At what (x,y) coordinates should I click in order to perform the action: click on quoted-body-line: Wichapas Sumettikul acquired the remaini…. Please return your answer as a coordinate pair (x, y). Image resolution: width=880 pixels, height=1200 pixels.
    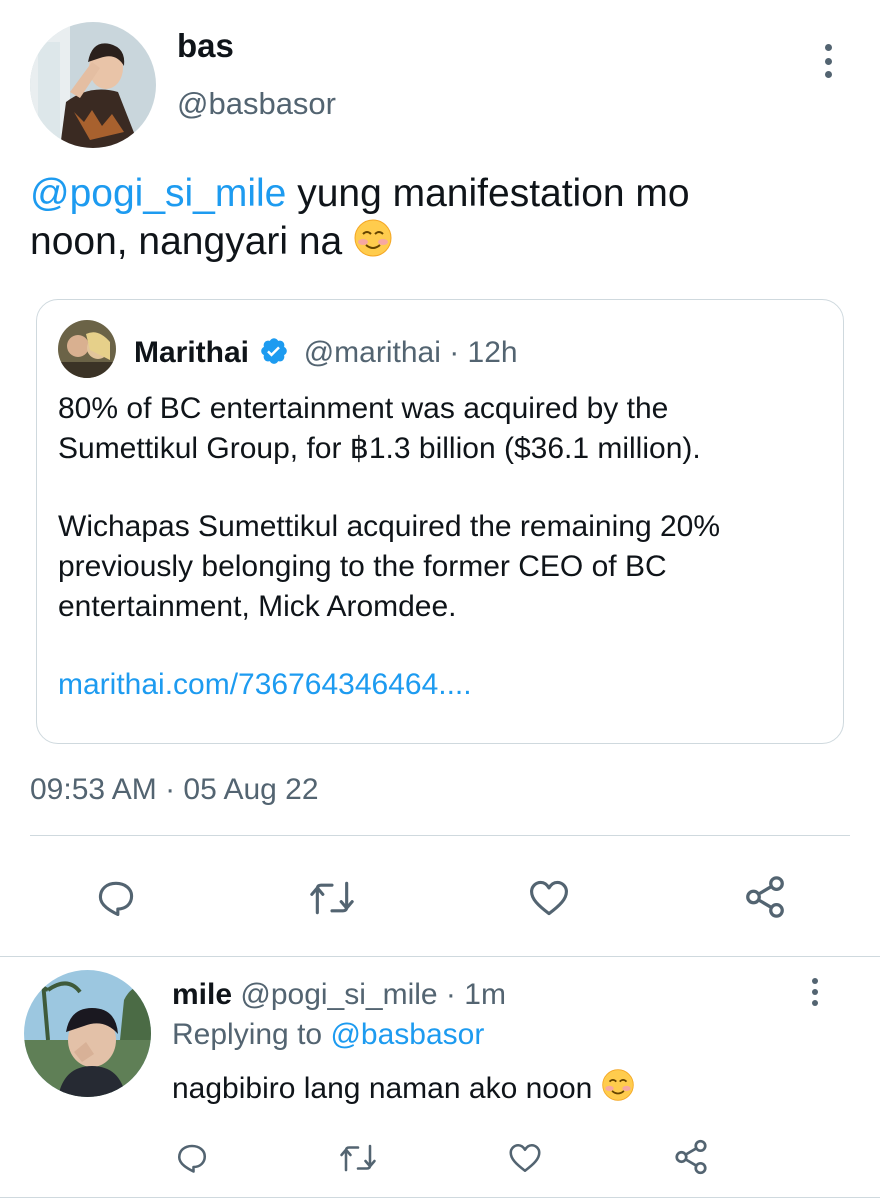
    Looking at the image, I should click on (389, 526).